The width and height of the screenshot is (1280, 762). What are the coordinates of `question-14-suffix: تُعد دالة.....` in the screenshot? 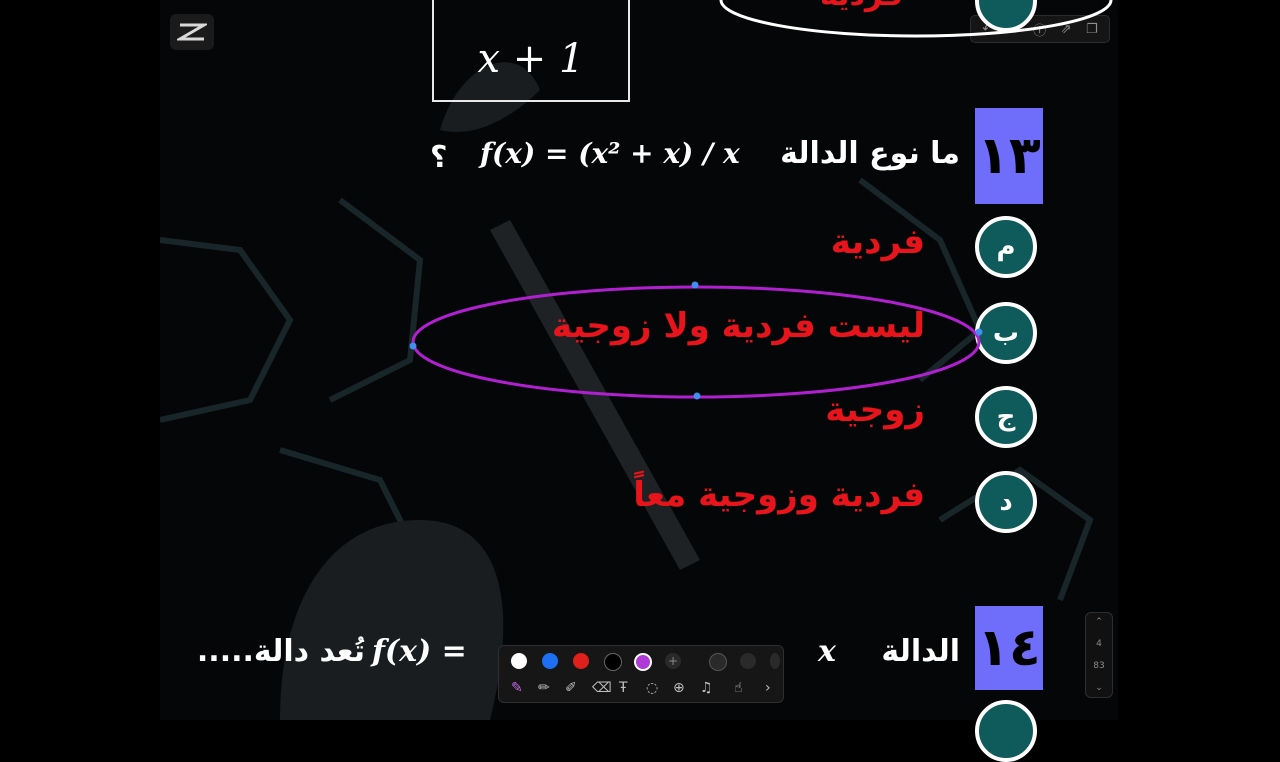 It's located at (280, 651).